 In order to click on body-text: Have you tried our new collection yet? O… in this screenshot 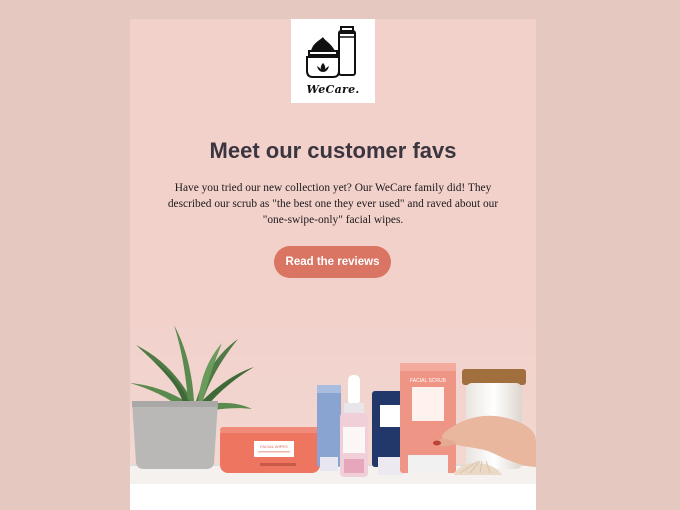, I will do `click(333, 204)`.